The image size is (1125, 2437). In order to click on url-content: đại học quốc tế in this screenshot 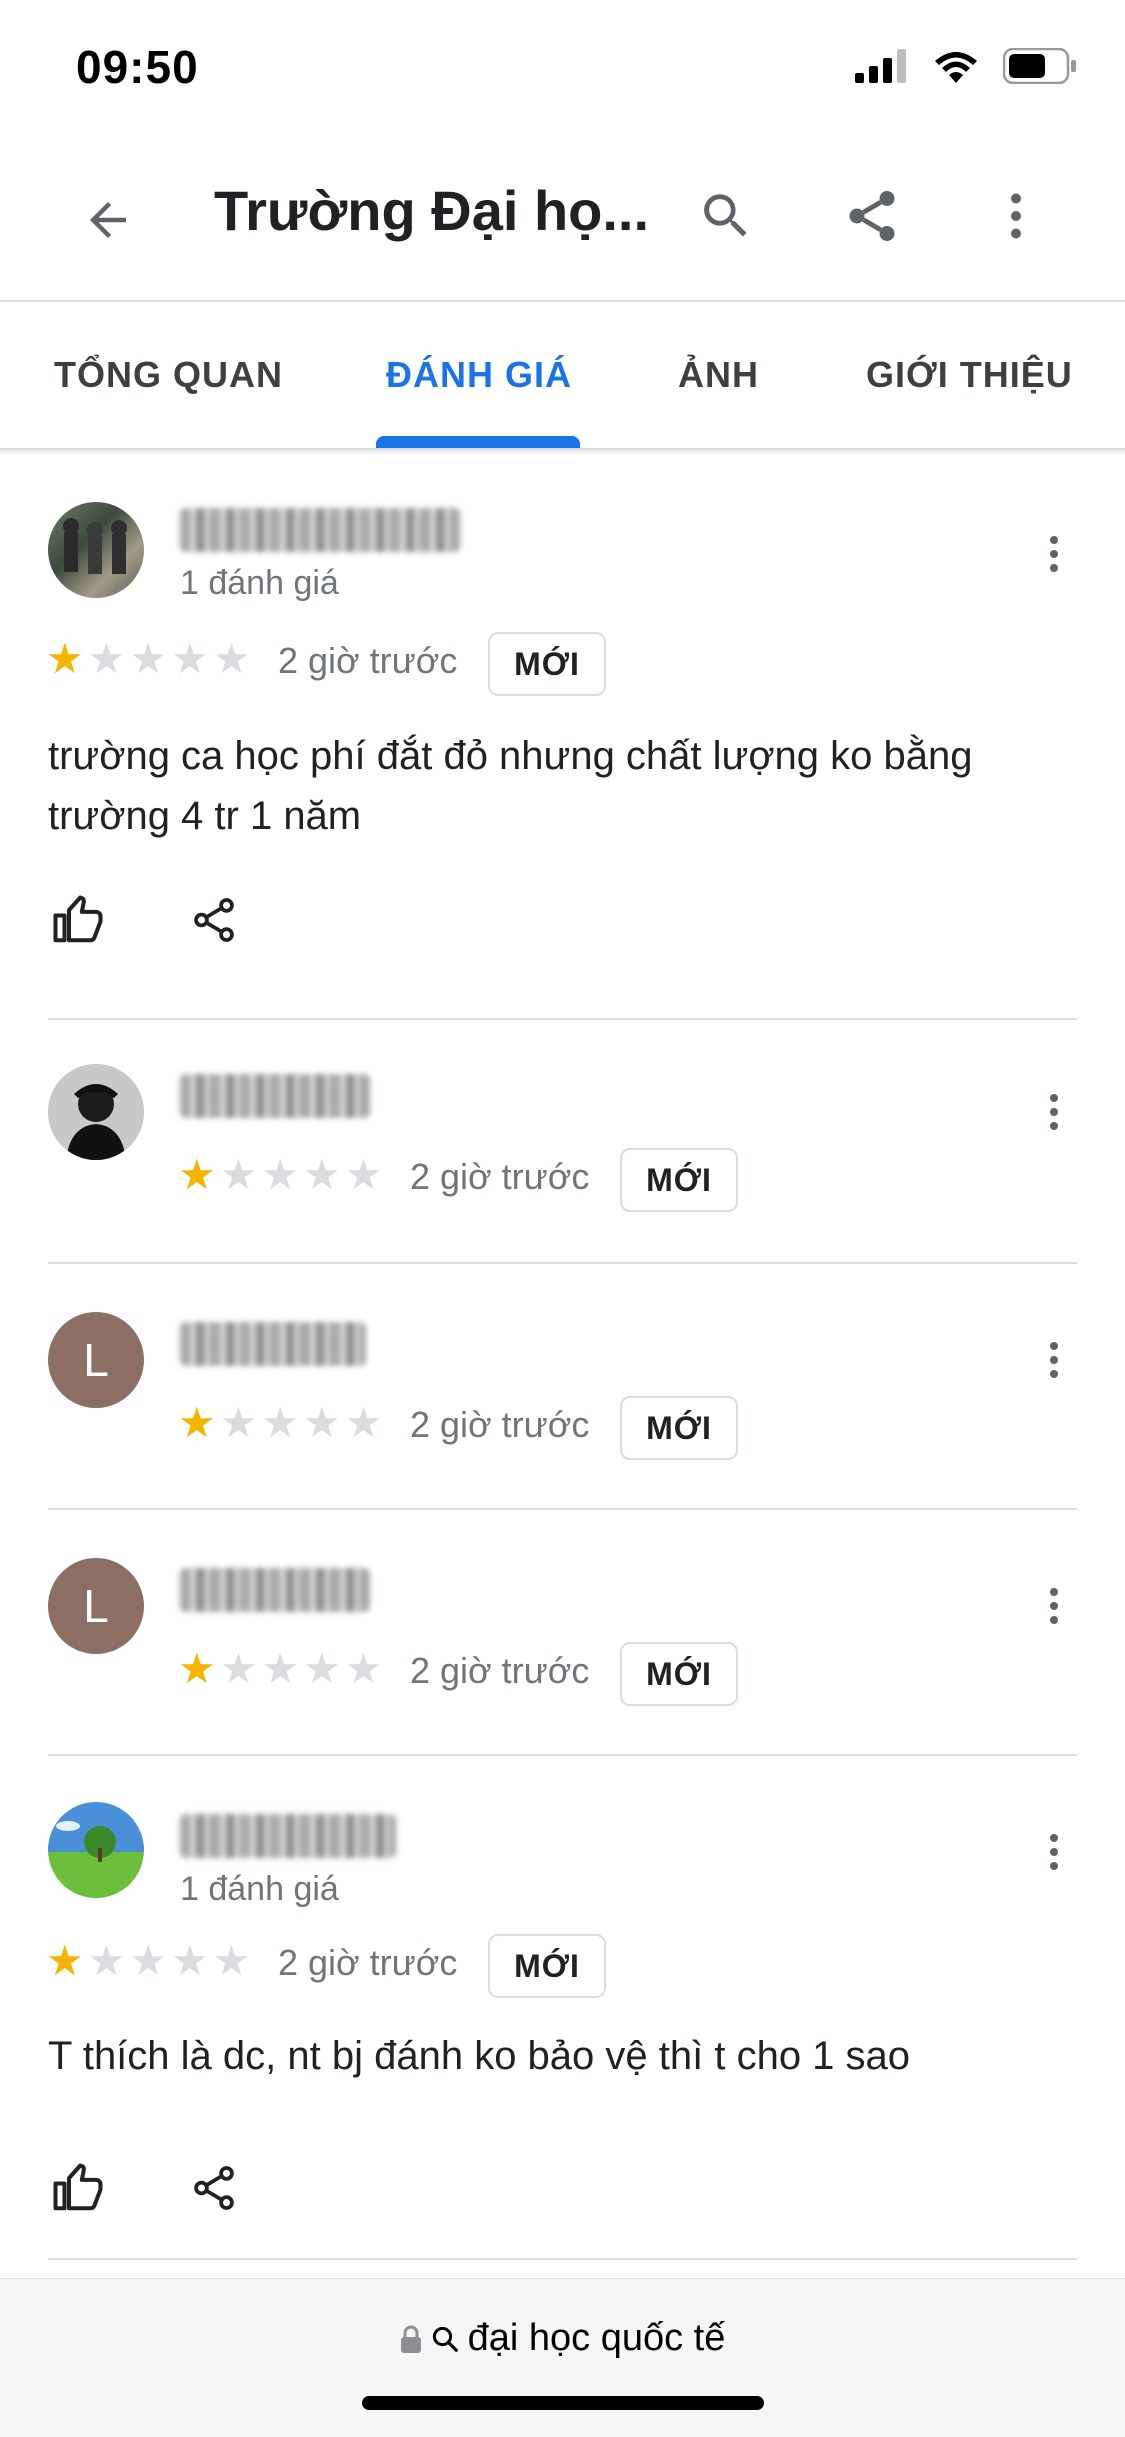, I will do `click(562, 2338)`.